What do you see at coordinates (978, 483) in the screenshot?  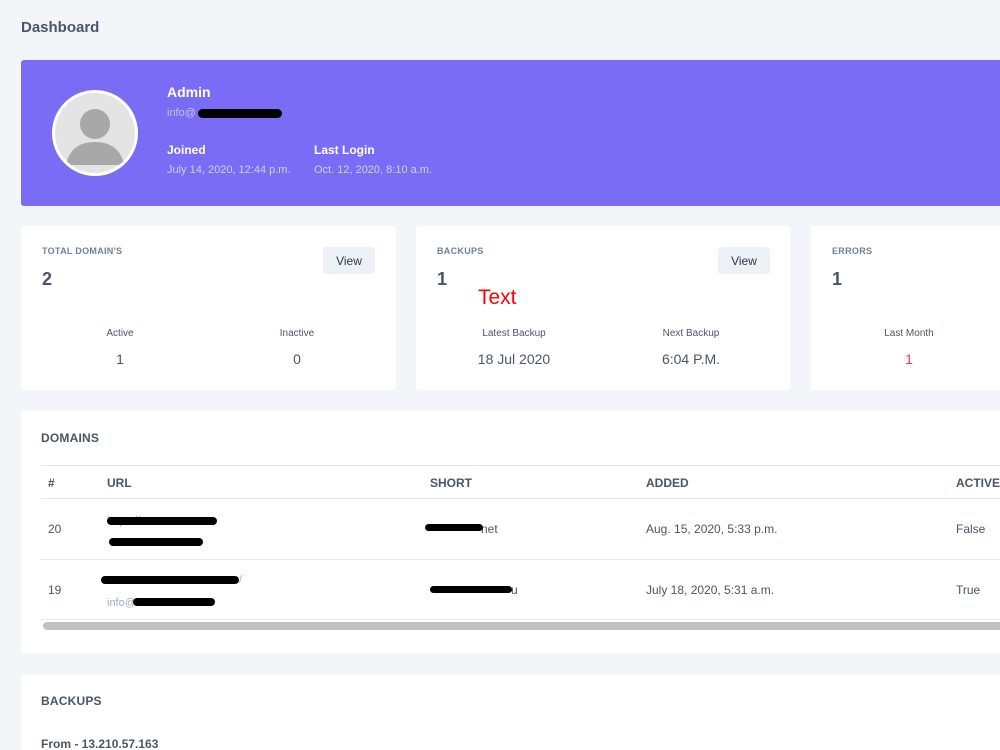 I see `col-active: ACTIVE` at bounding box center [978, 483].